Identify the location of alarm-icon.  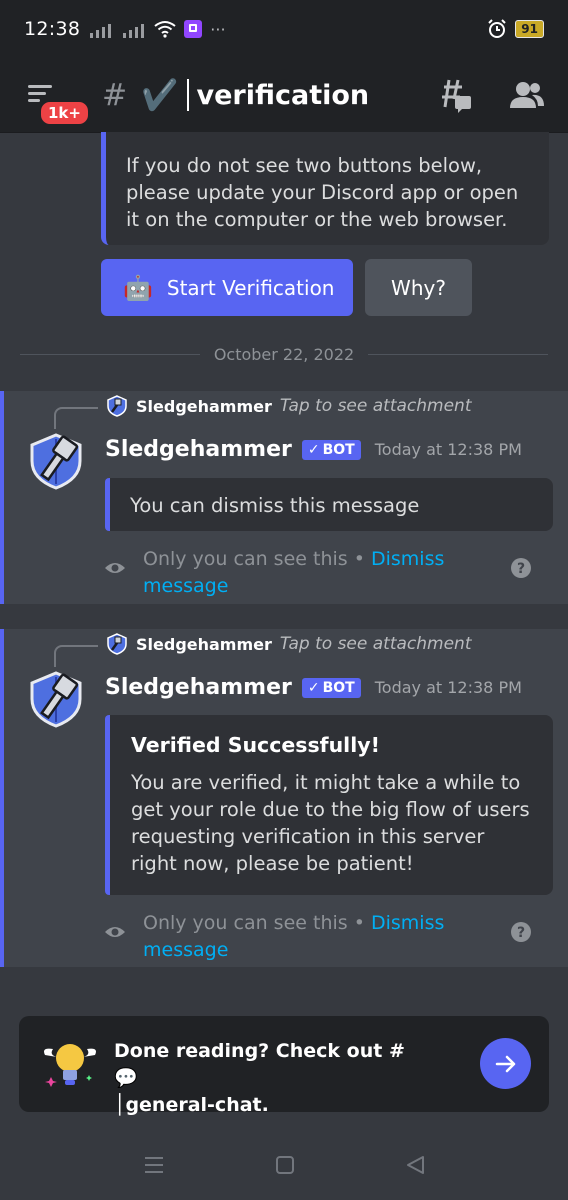
(497, 28).